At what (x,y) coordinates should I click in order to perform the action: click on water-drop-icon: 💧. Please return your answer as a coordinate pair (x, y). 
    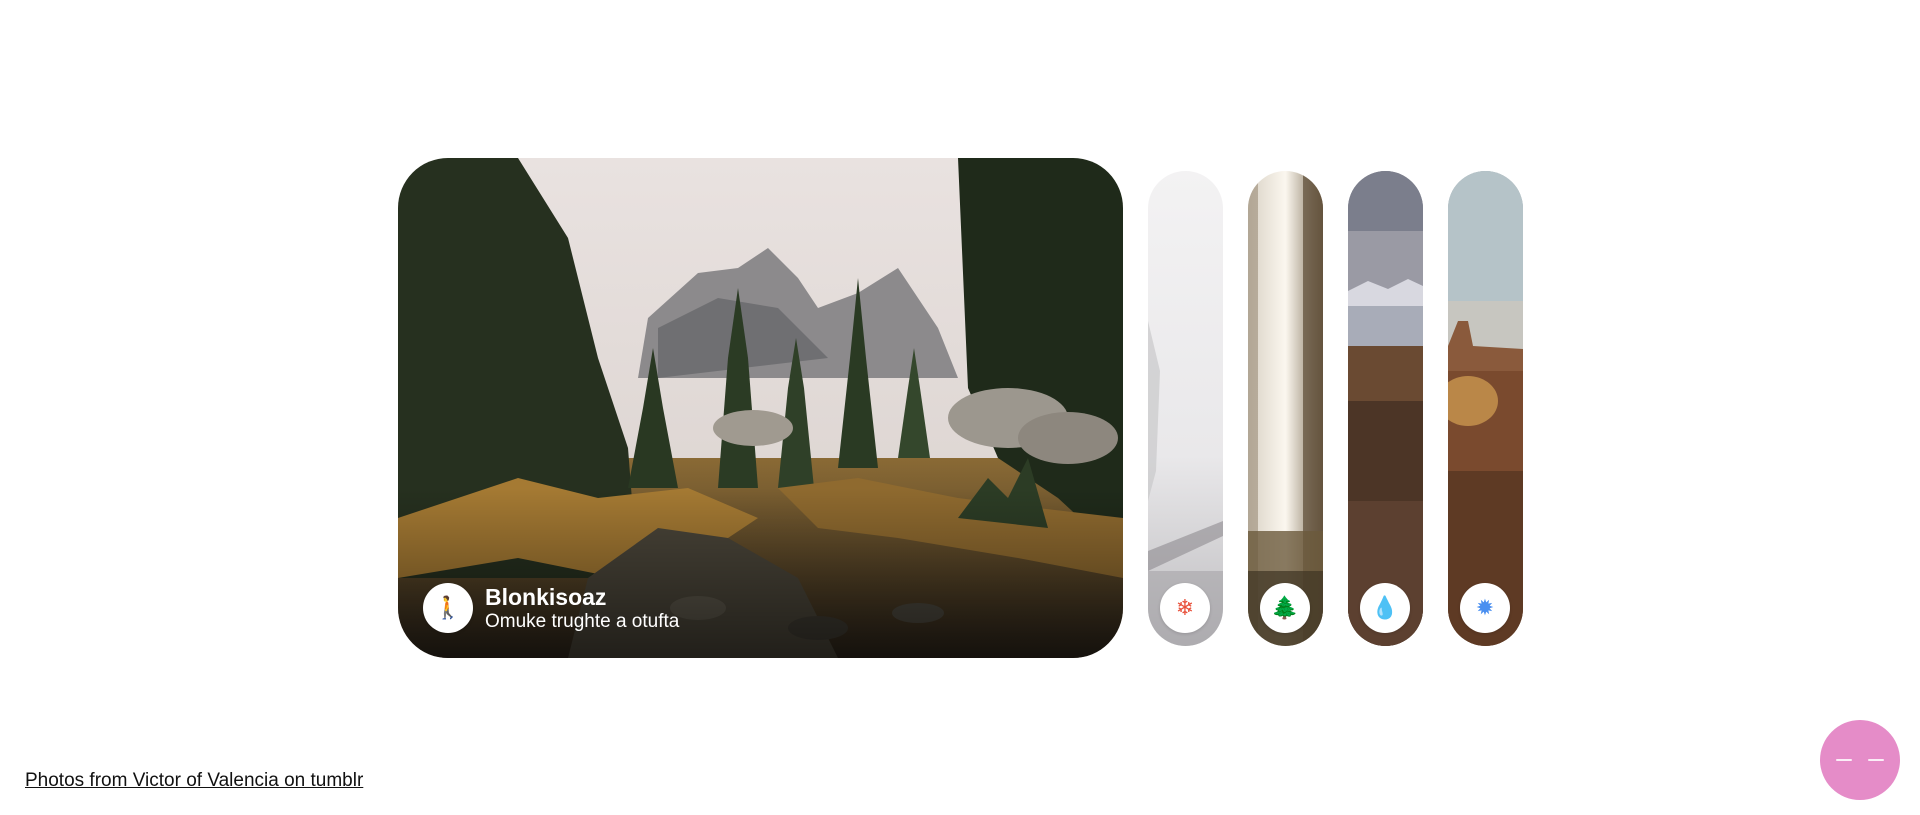
    Looking at the image, I should click on (1385, 607).